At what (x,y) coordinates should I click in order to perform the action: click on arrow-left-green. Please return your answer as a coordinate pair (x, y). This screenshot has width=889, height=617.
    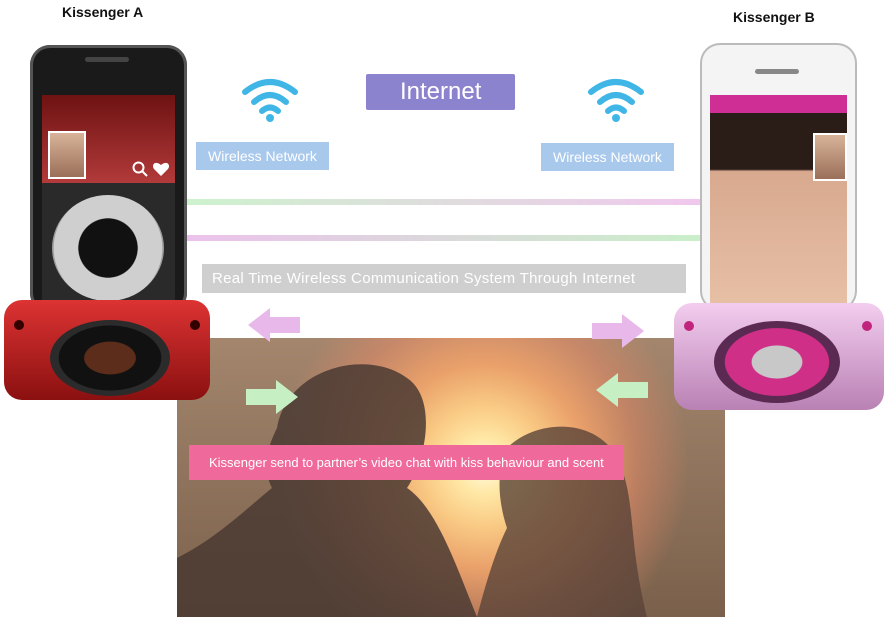
    Looking at the image, I should click on (622, 390).